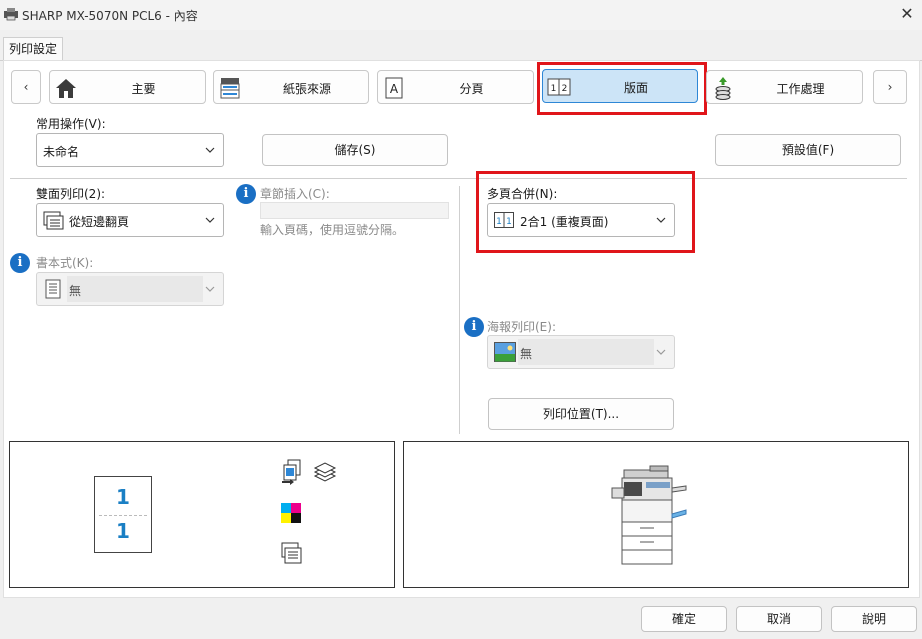 This screenshot has width=922, height=639. Describe the element at coordinates (33, 49) in the screenshot. I see `tab-print-settings: 列印設定` at that location.